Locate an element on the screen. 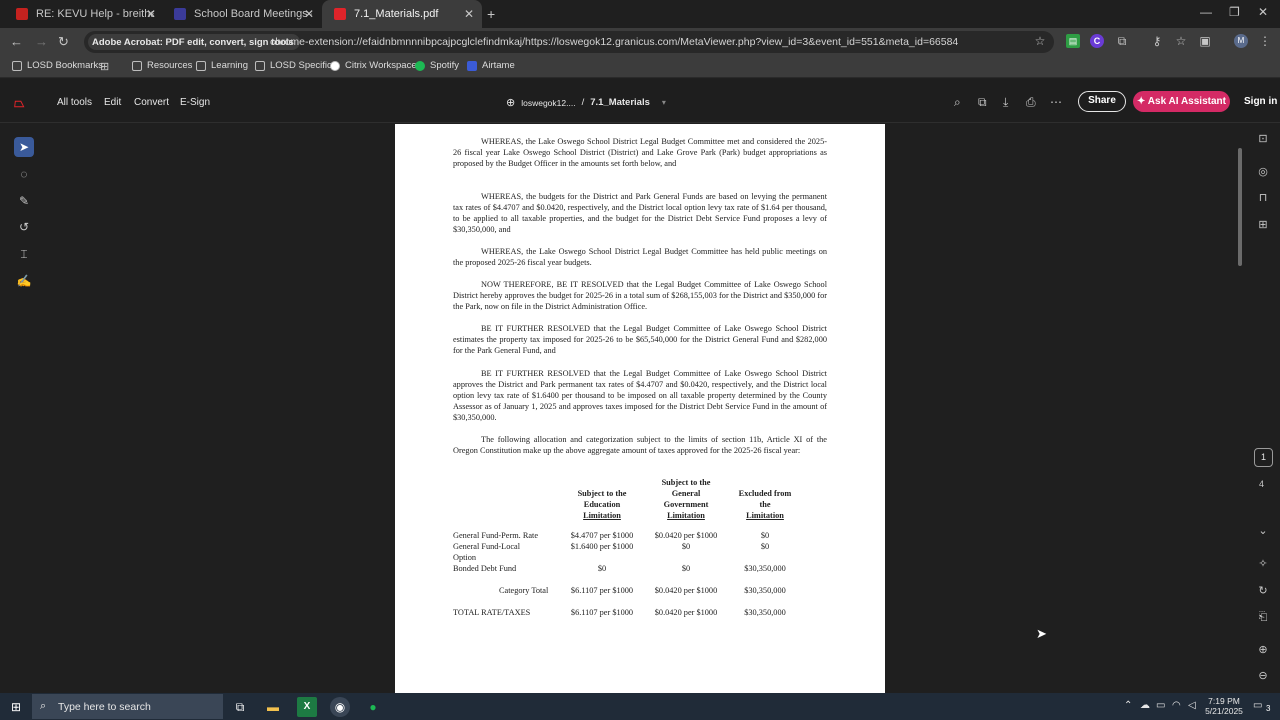  apps-grid-icon: ⊞ is located at coordinates (104, 66).